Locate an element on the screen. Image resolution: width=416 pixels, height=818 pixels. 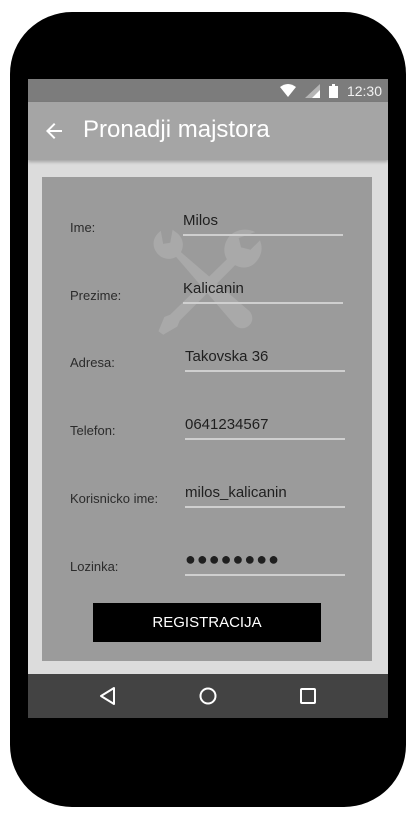
wifi-icon is located at coordinates (287, 90).